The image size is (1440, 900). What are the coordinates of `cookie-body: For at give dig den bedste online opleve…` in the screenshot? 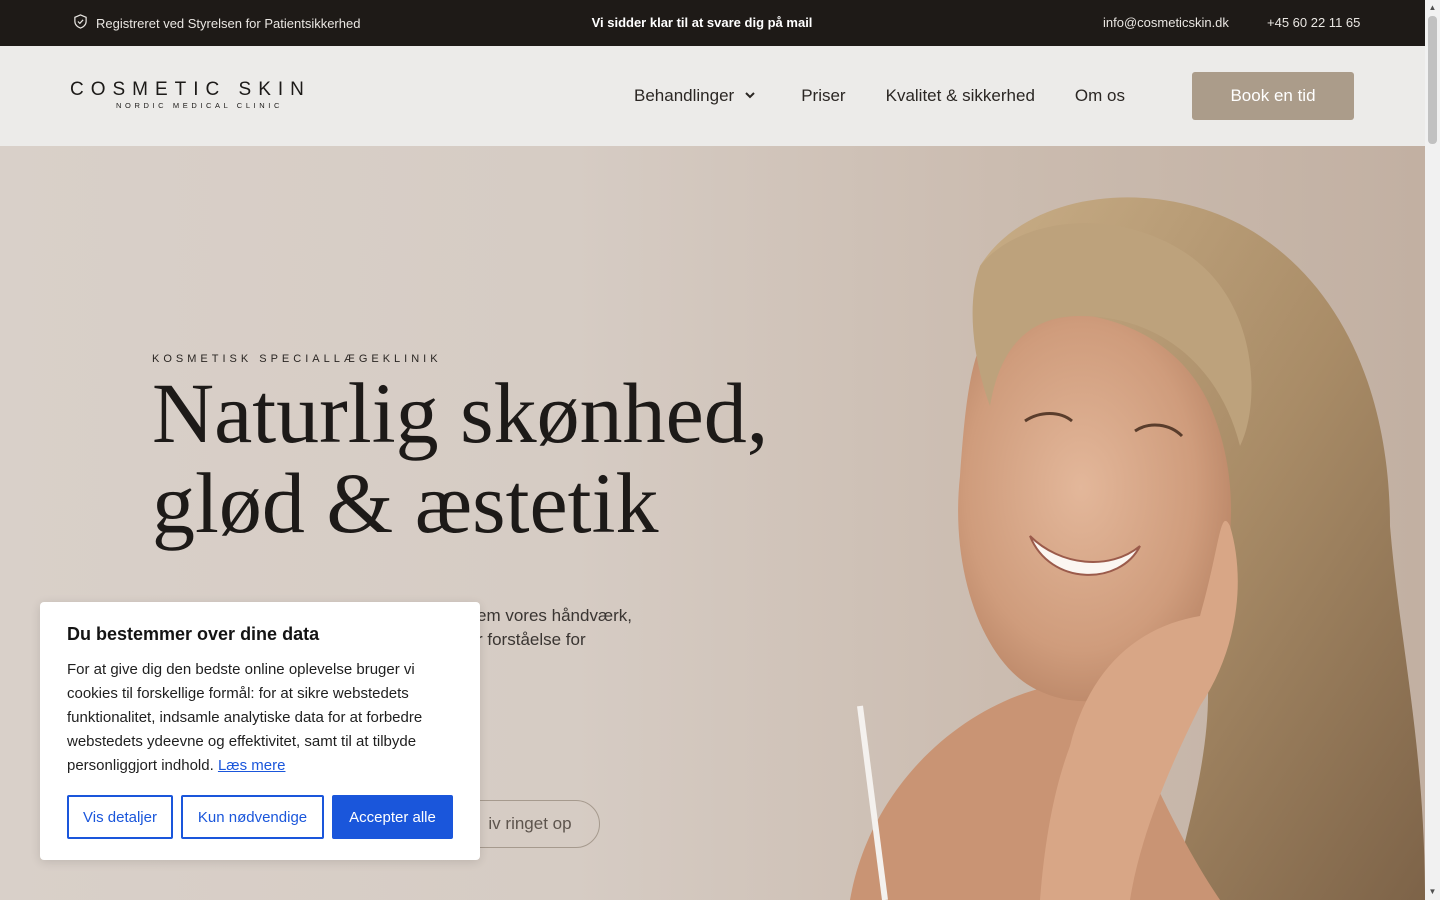 It's located at (260, 718).